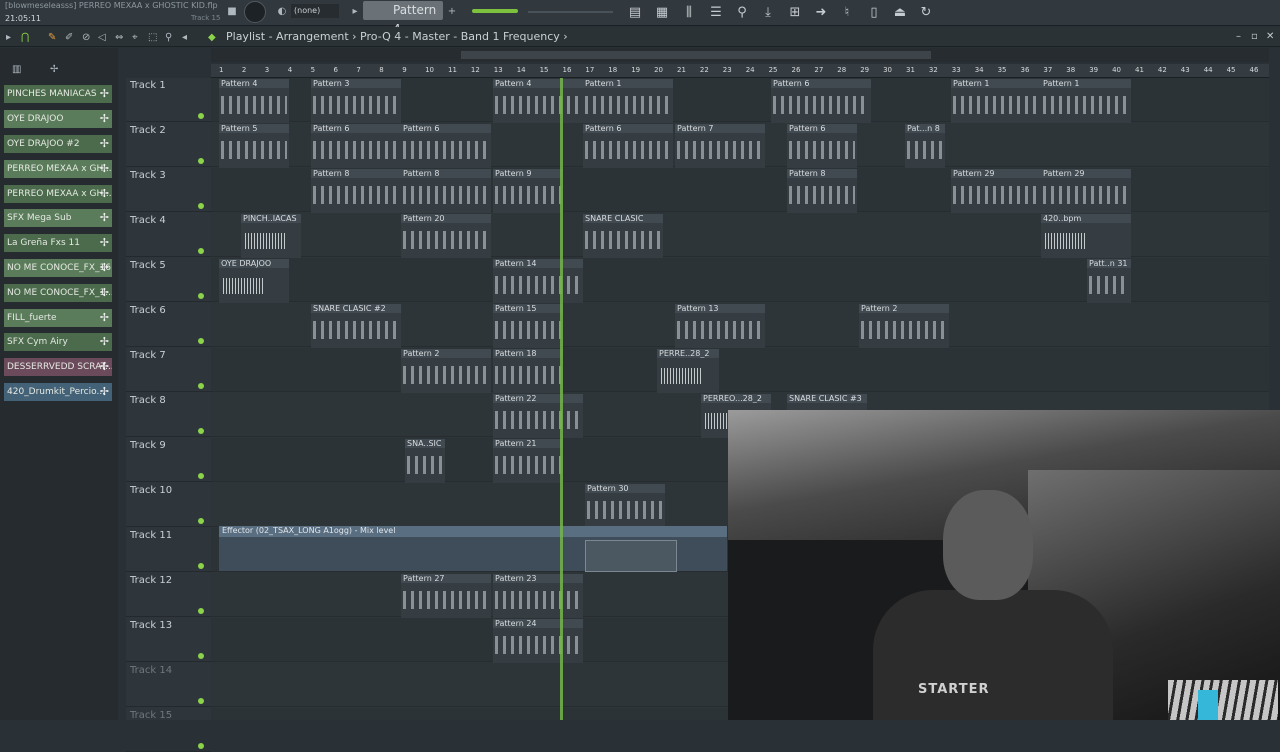 The image size is (1280, 752). Describe the element at coordinates (716, 12) in the screenshot. I see `channel-rack-icon: ☰` at that location.